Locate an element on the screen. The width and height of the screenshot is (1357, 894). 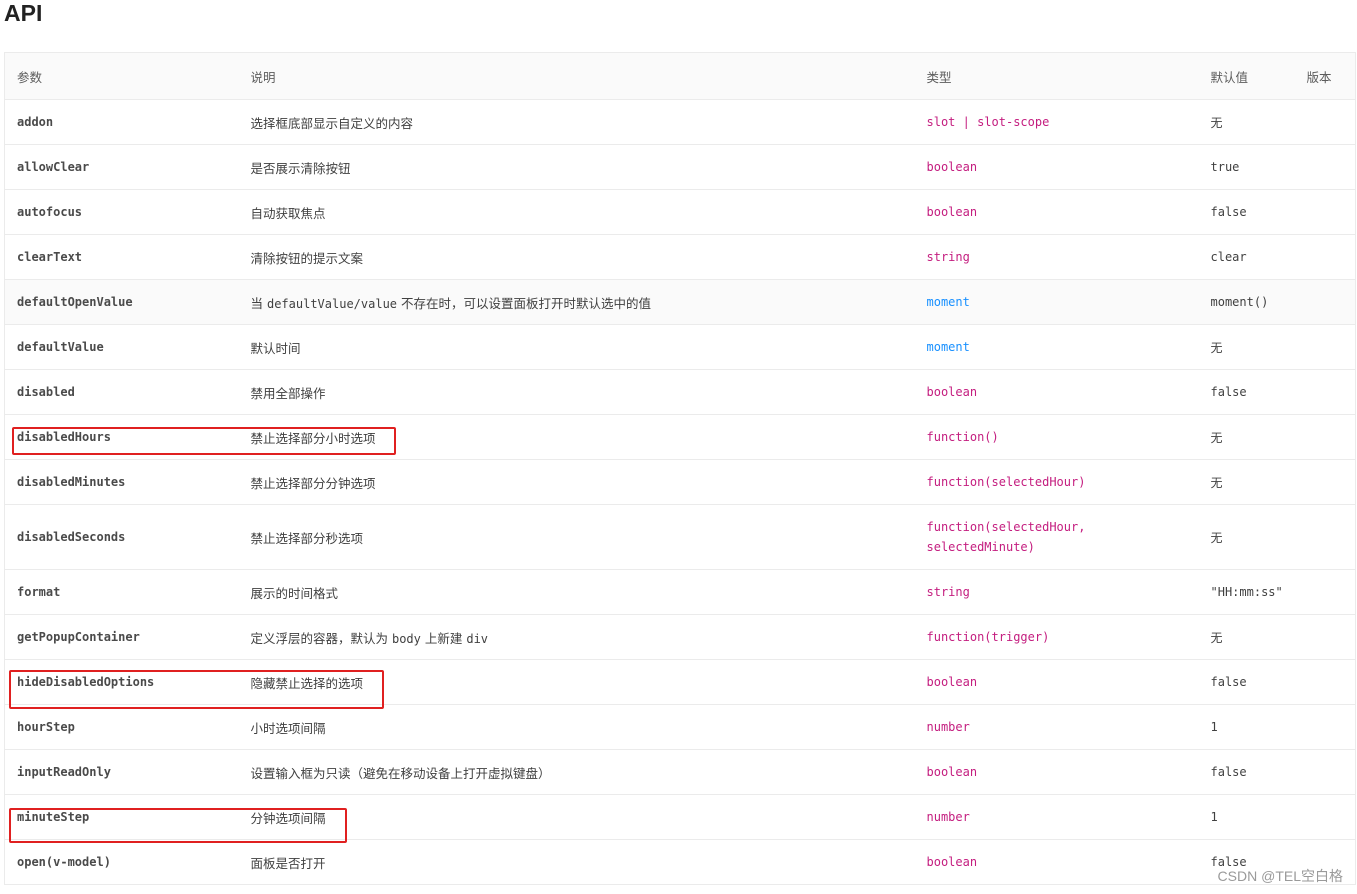
param-type: string is located at coordinates (1056, 592).